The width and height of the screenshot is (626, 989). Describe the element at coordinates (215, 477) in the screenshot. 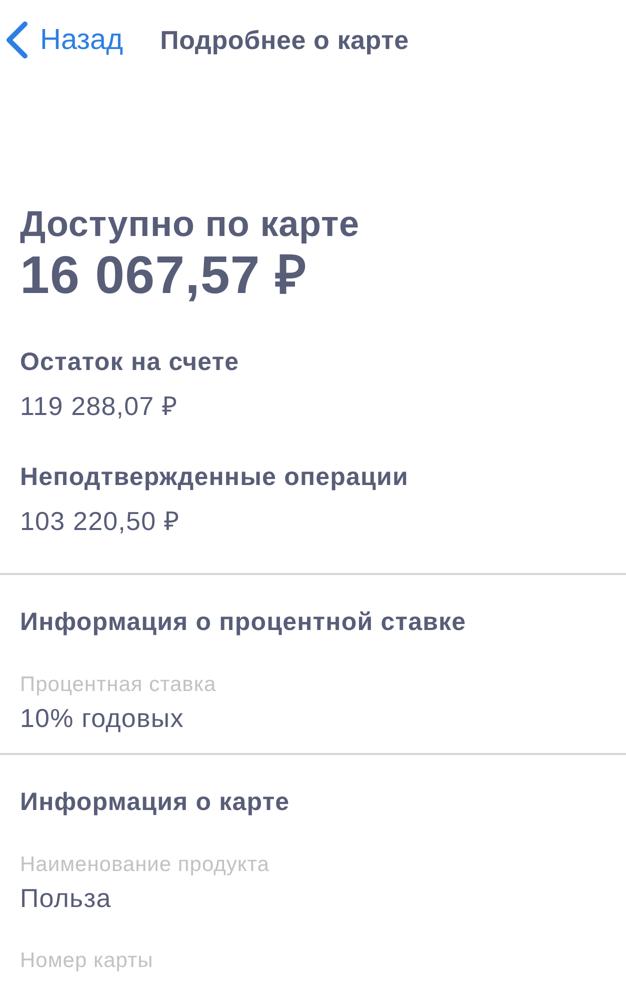

I see `detail-label: Неподтвержденные операции` at that location.